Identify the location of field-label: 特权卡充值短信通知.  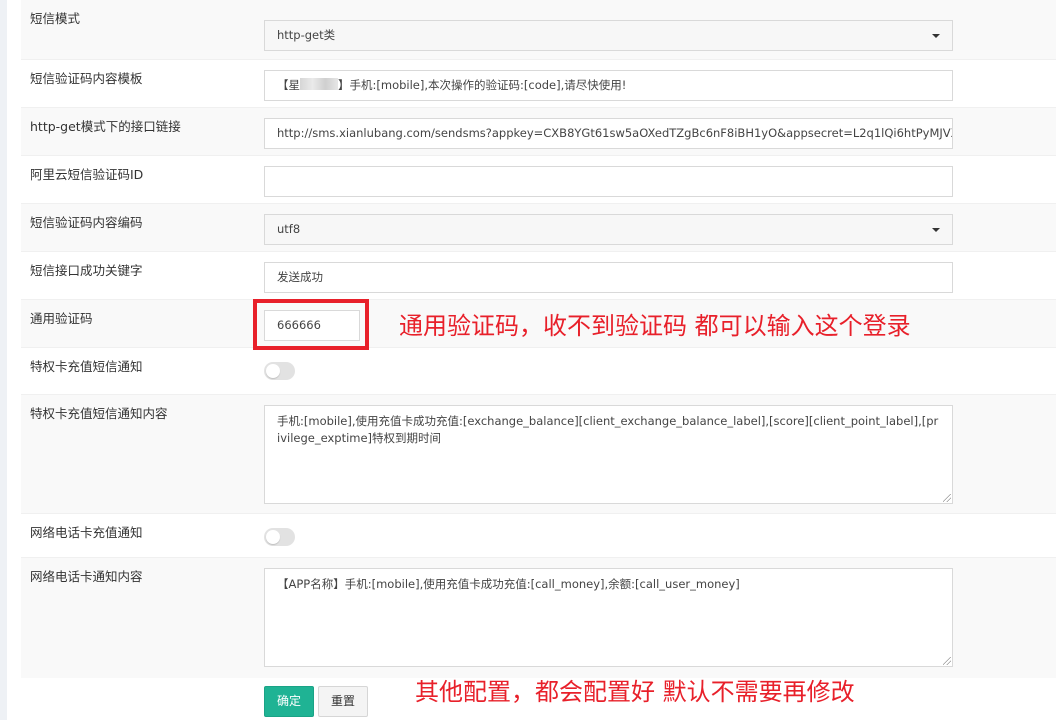
(86, 366).